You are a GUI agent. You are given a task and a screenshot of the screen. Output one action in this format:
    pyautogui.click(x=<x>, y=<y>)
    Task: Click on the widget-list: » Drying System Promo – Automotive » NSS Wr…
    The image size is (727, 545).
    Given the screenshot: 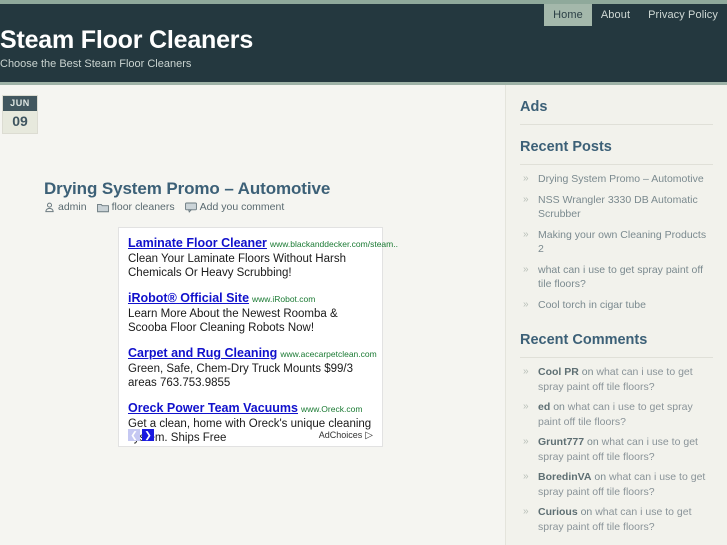 What is the action you would take?
    pyautogui.click(x=616, y=245)
    